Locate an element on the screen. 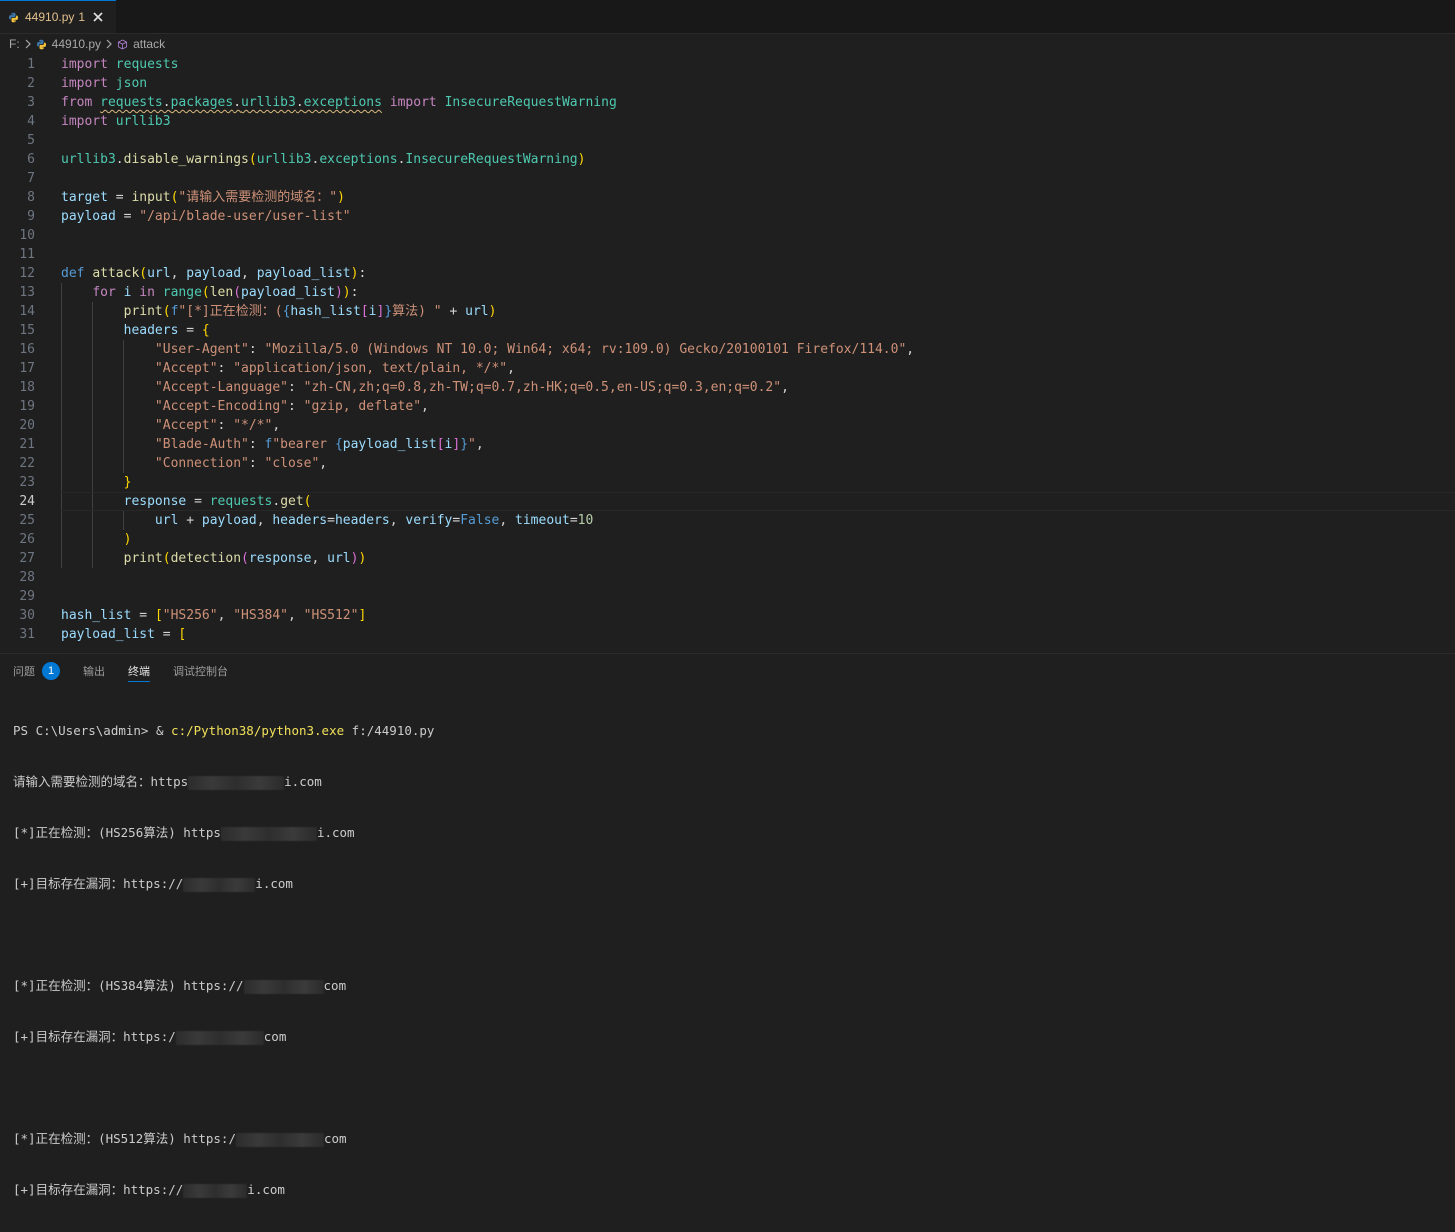 The image size is (1455, 1232). code-line: 2 import json is located at coordinates (727, 83).